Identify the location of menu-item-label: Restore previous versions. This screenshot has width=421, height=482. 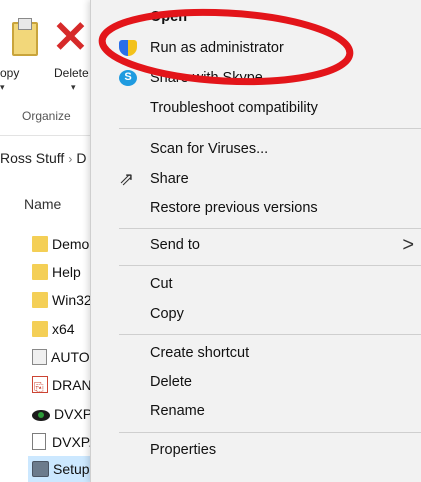
(234, 208).